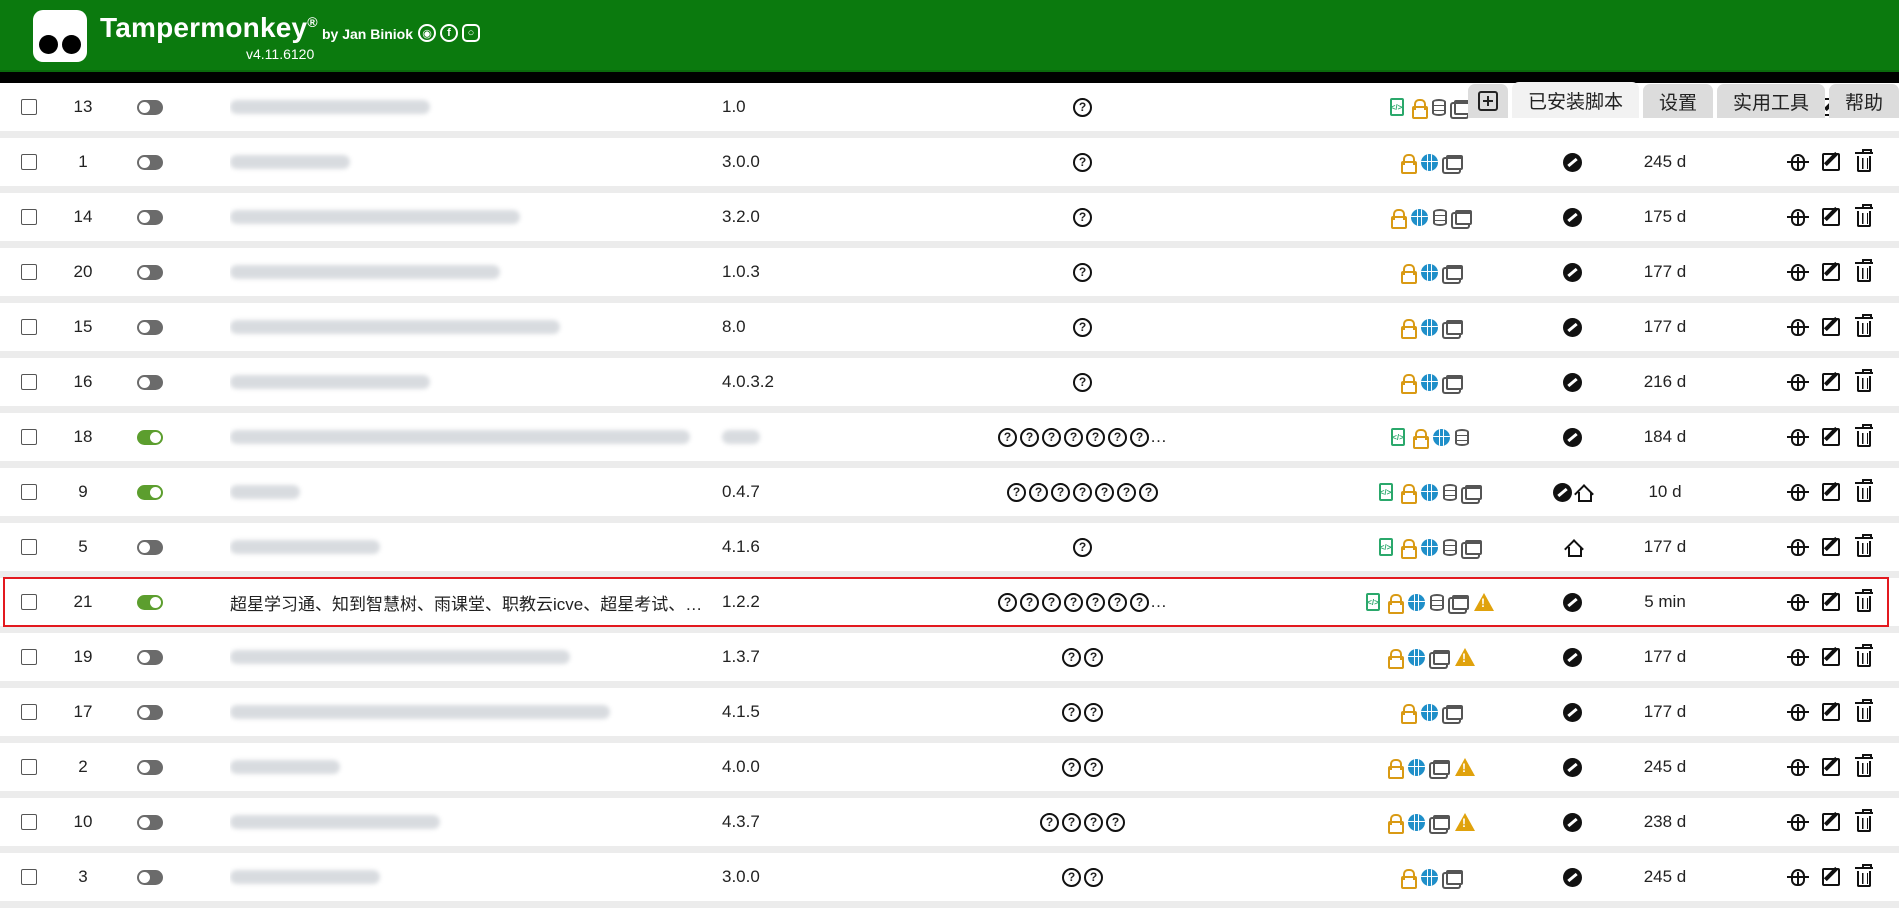 This screenshot has height=910, width=1899. Describe the element at coordinates (1487, 101) in the screenshot. I see `tab-add-script` at that location.